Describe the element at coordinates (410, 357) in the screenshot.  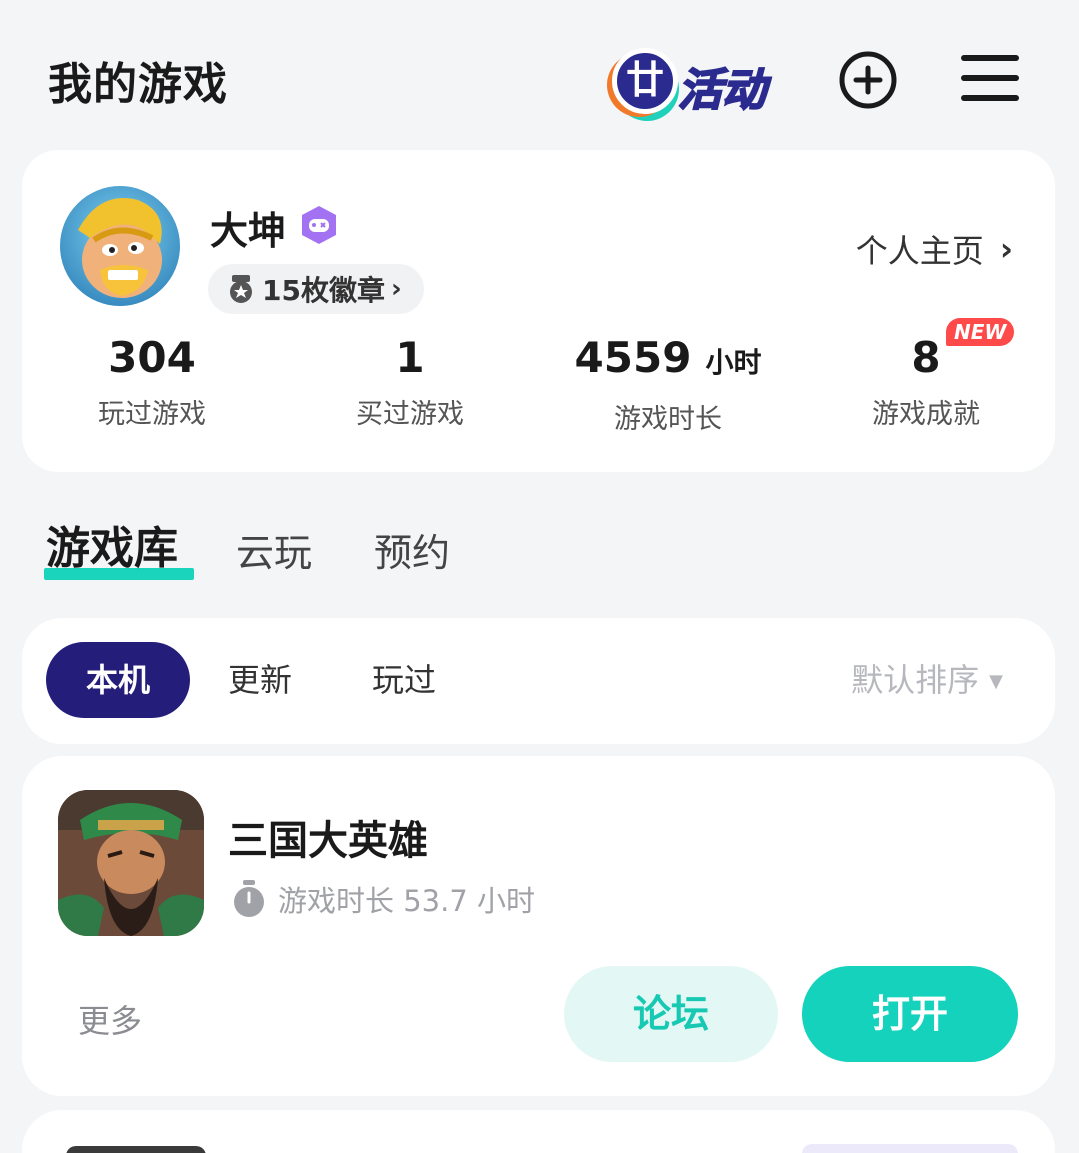
I see `stat-value: 1` at that location.